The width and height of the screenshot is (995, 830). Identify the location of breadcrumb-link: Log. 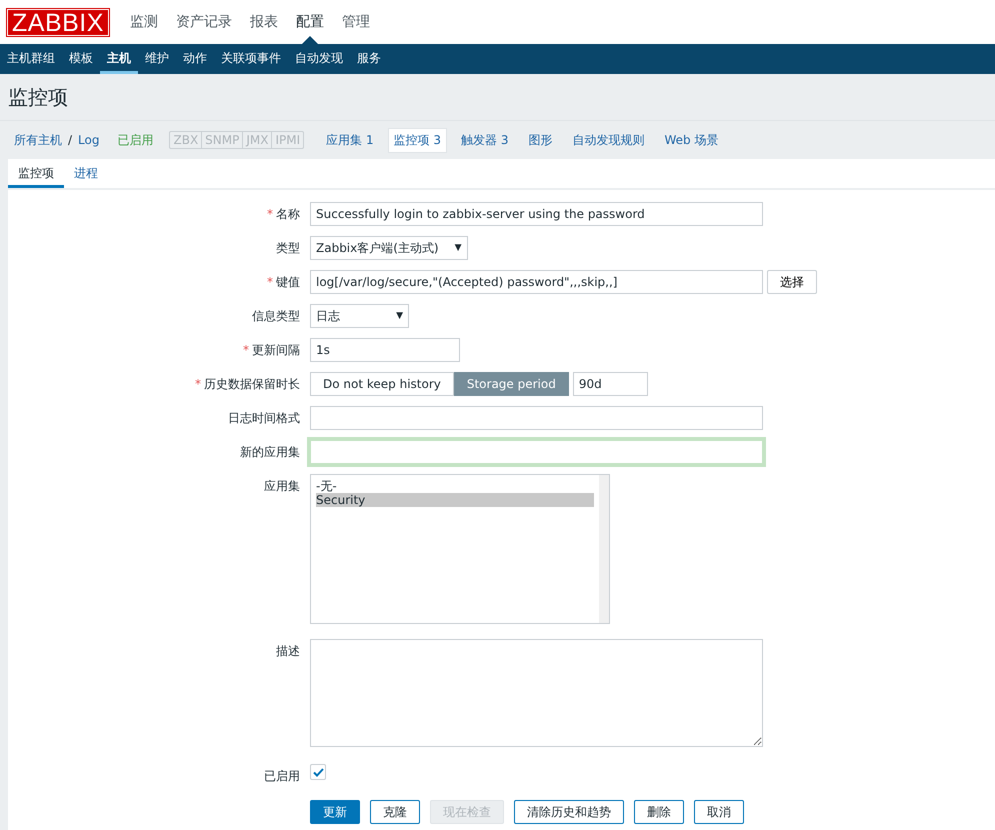
(89, 140).